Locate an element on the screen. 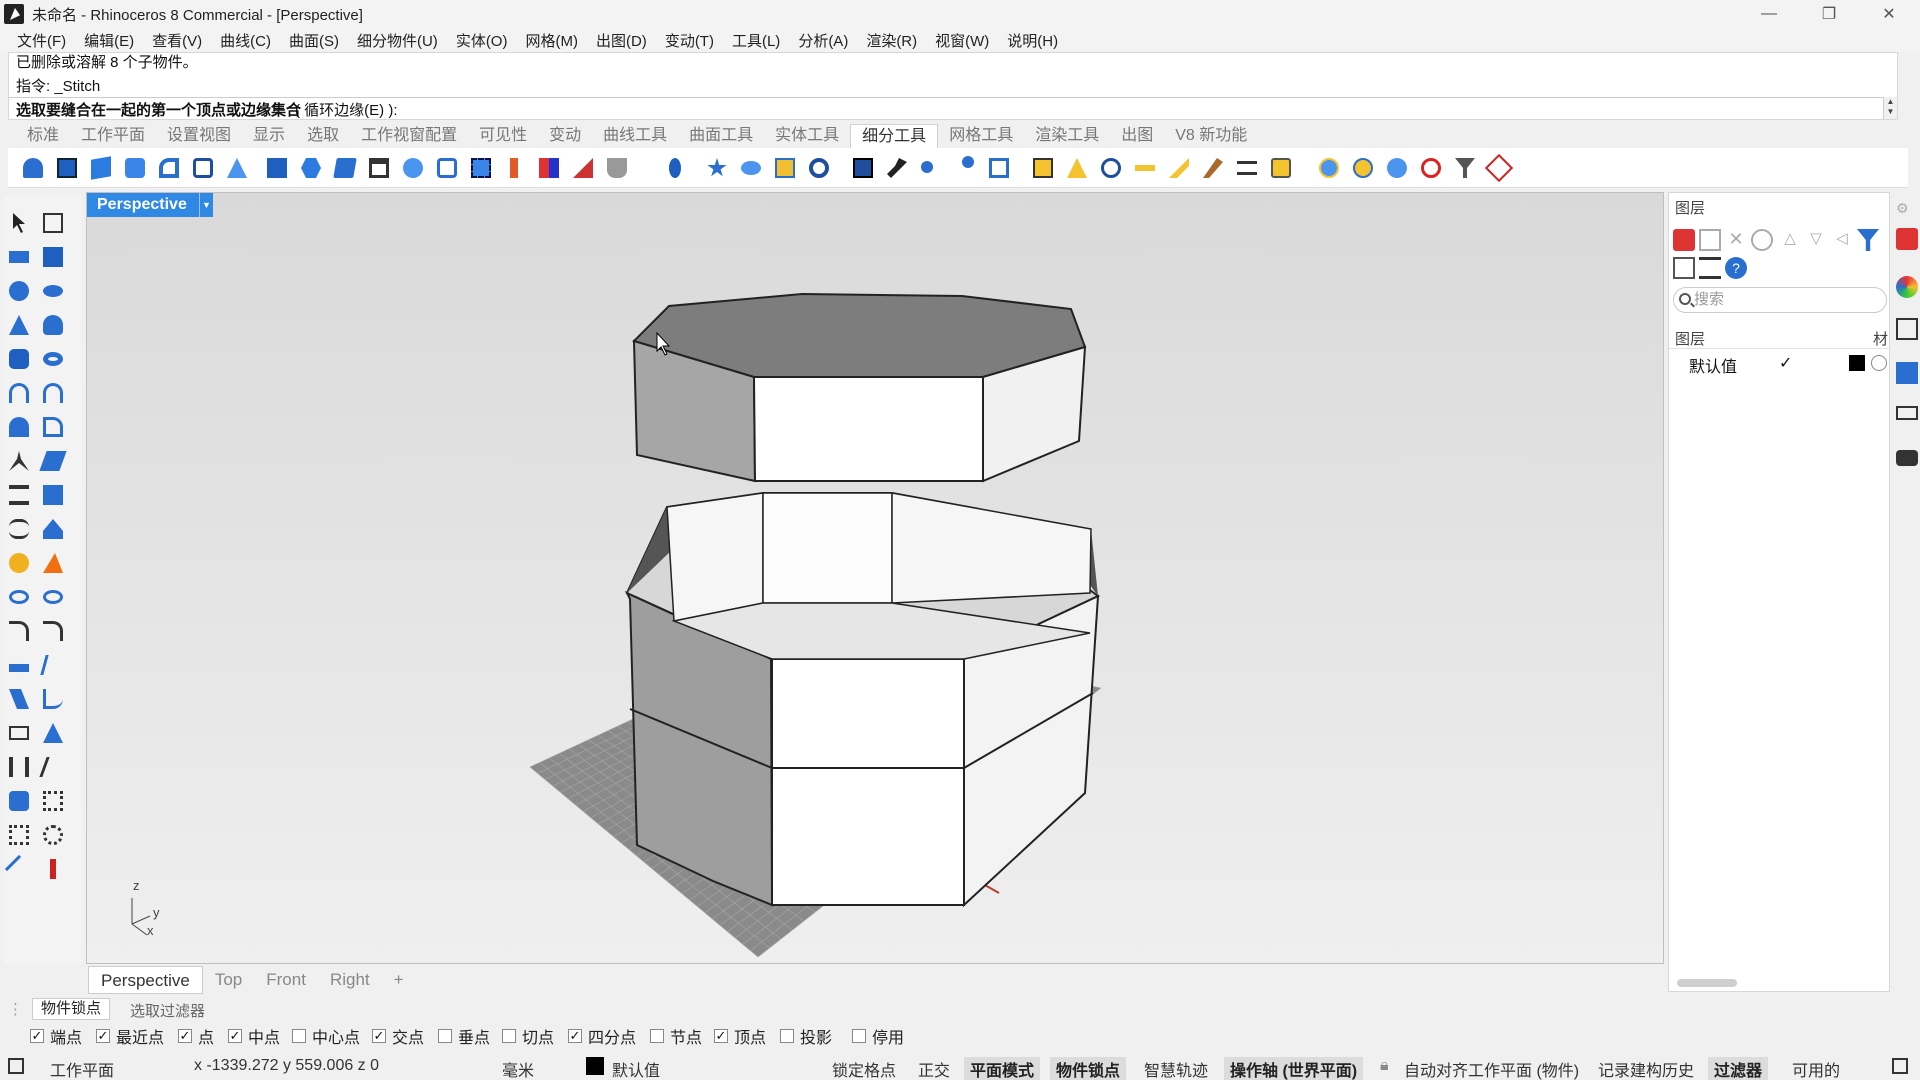 Image resolution: width=1920 pixels, height=1080 pixels. project-icon is located at coordinates (53, 529).